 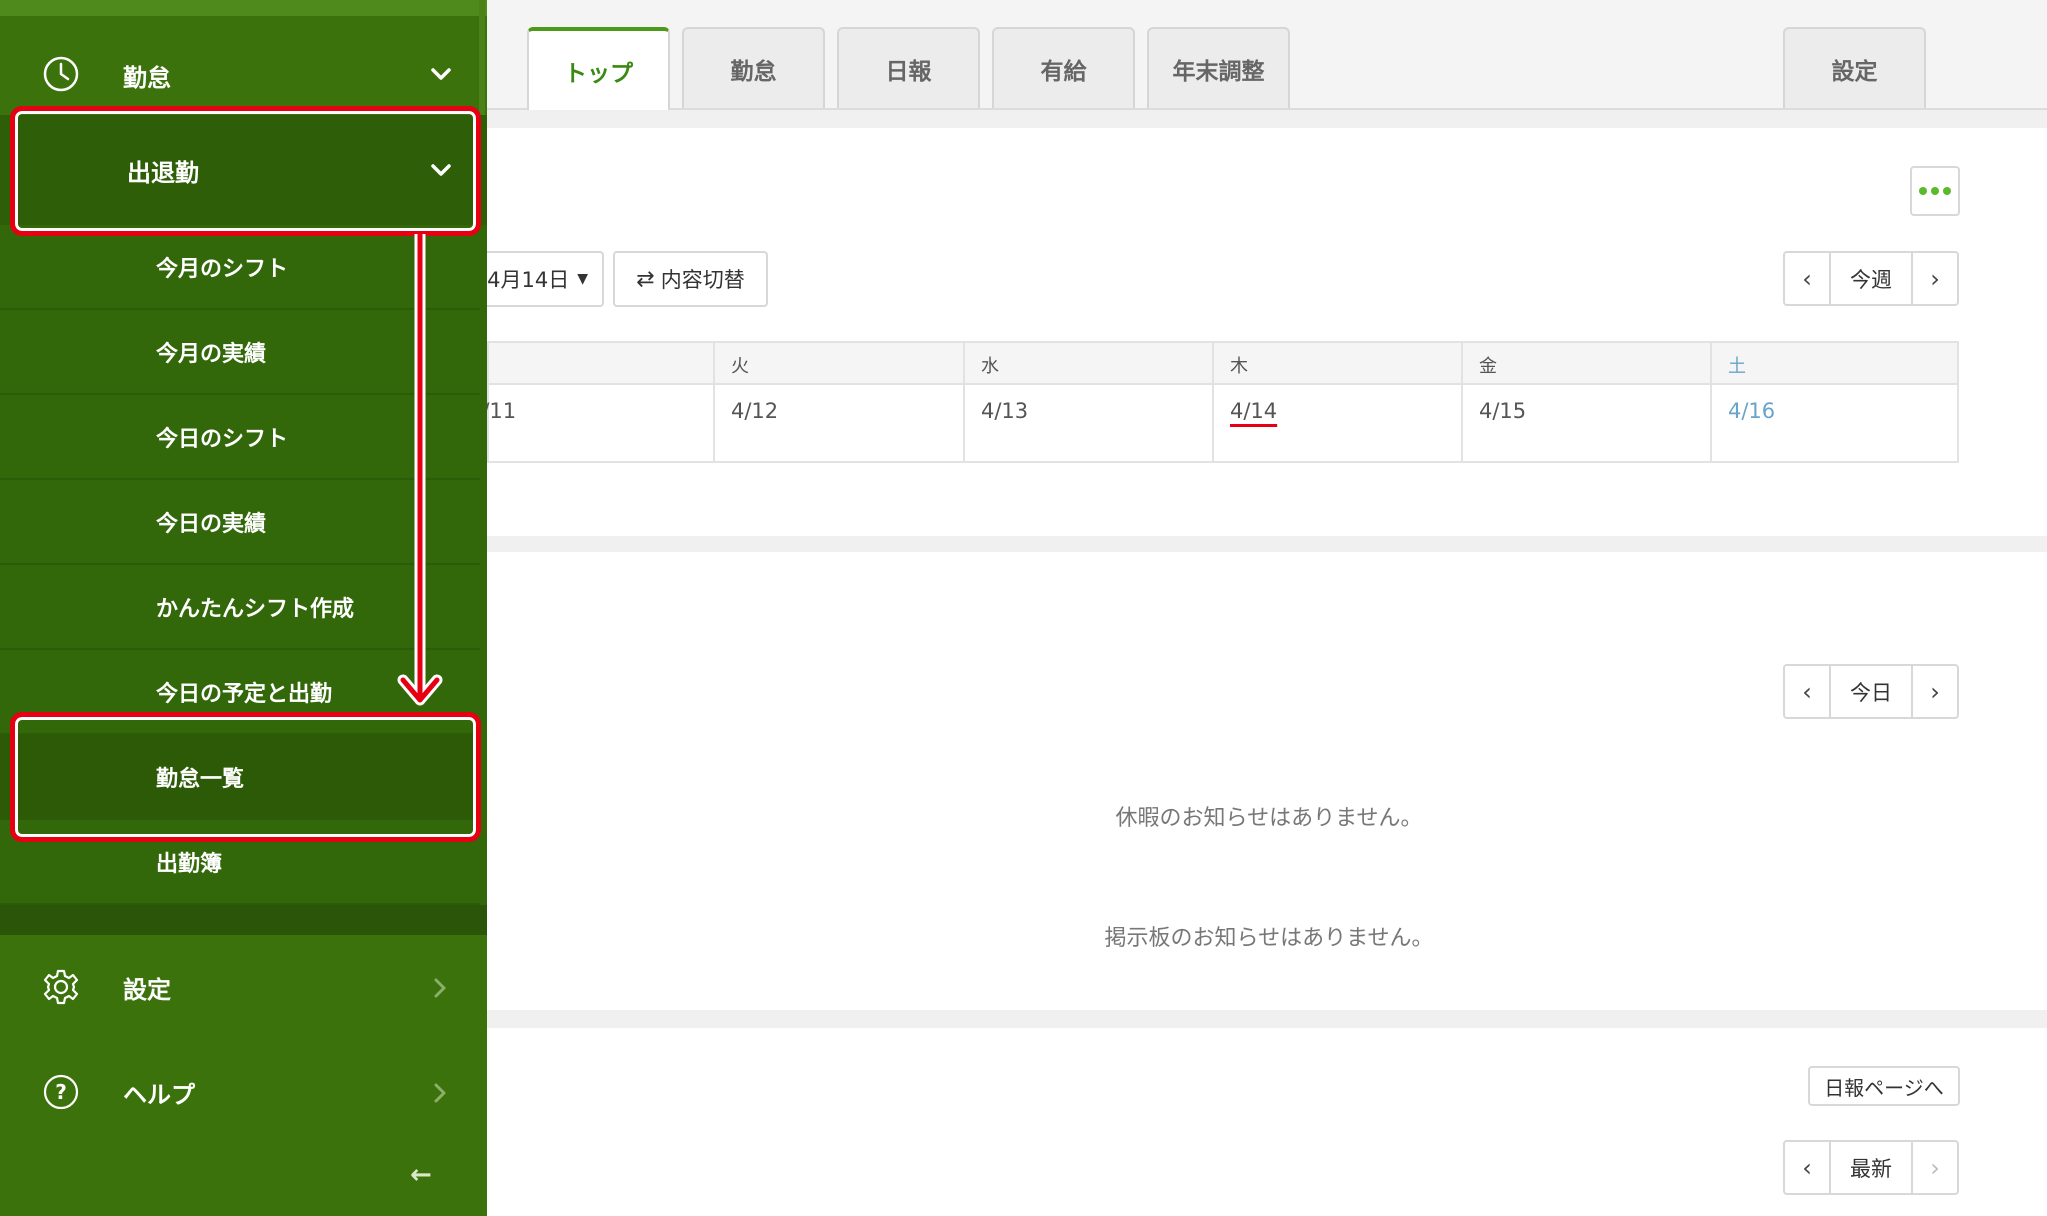 What do you see at coordinates (1807, 278) in the screenshot?
I see `prev-week-button: ‹` at bounding box center [1807, 278].